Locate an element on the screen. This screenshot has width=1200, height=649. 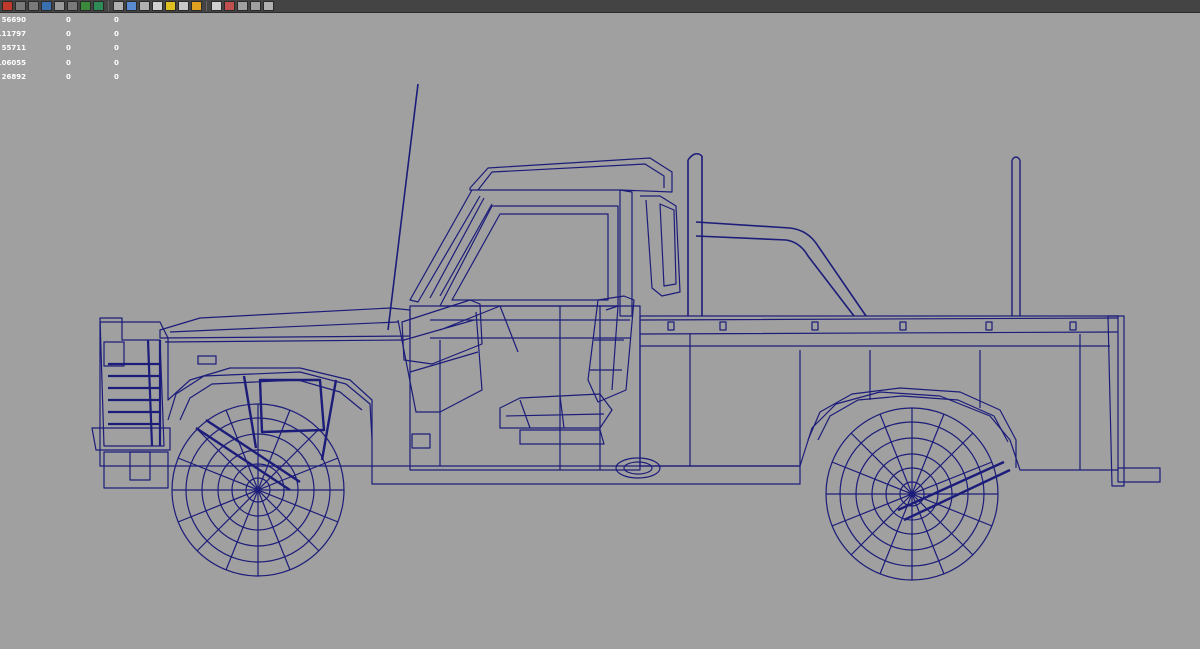
door-window is located at coordinates (529, 256).